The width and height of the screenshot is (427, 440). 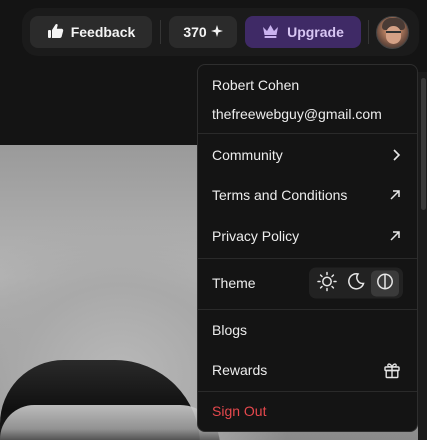 I want to click on menu-item-blogs: Blogs, so click(x=307, y=330).